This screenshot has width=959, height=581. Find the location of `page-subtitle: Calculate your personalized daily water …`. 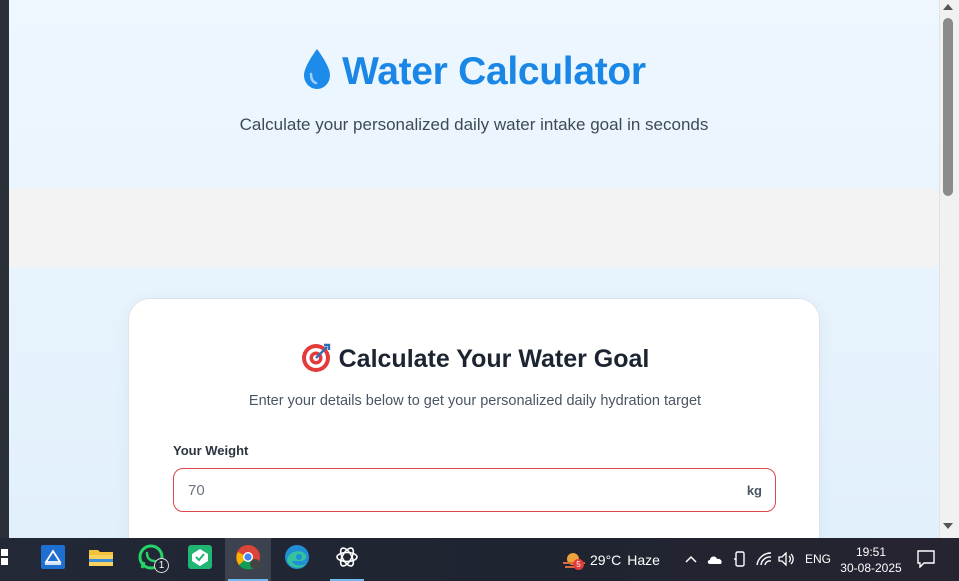

page-subtitle: Calculate your personalized daily water … is located at coordinates (474, 124).